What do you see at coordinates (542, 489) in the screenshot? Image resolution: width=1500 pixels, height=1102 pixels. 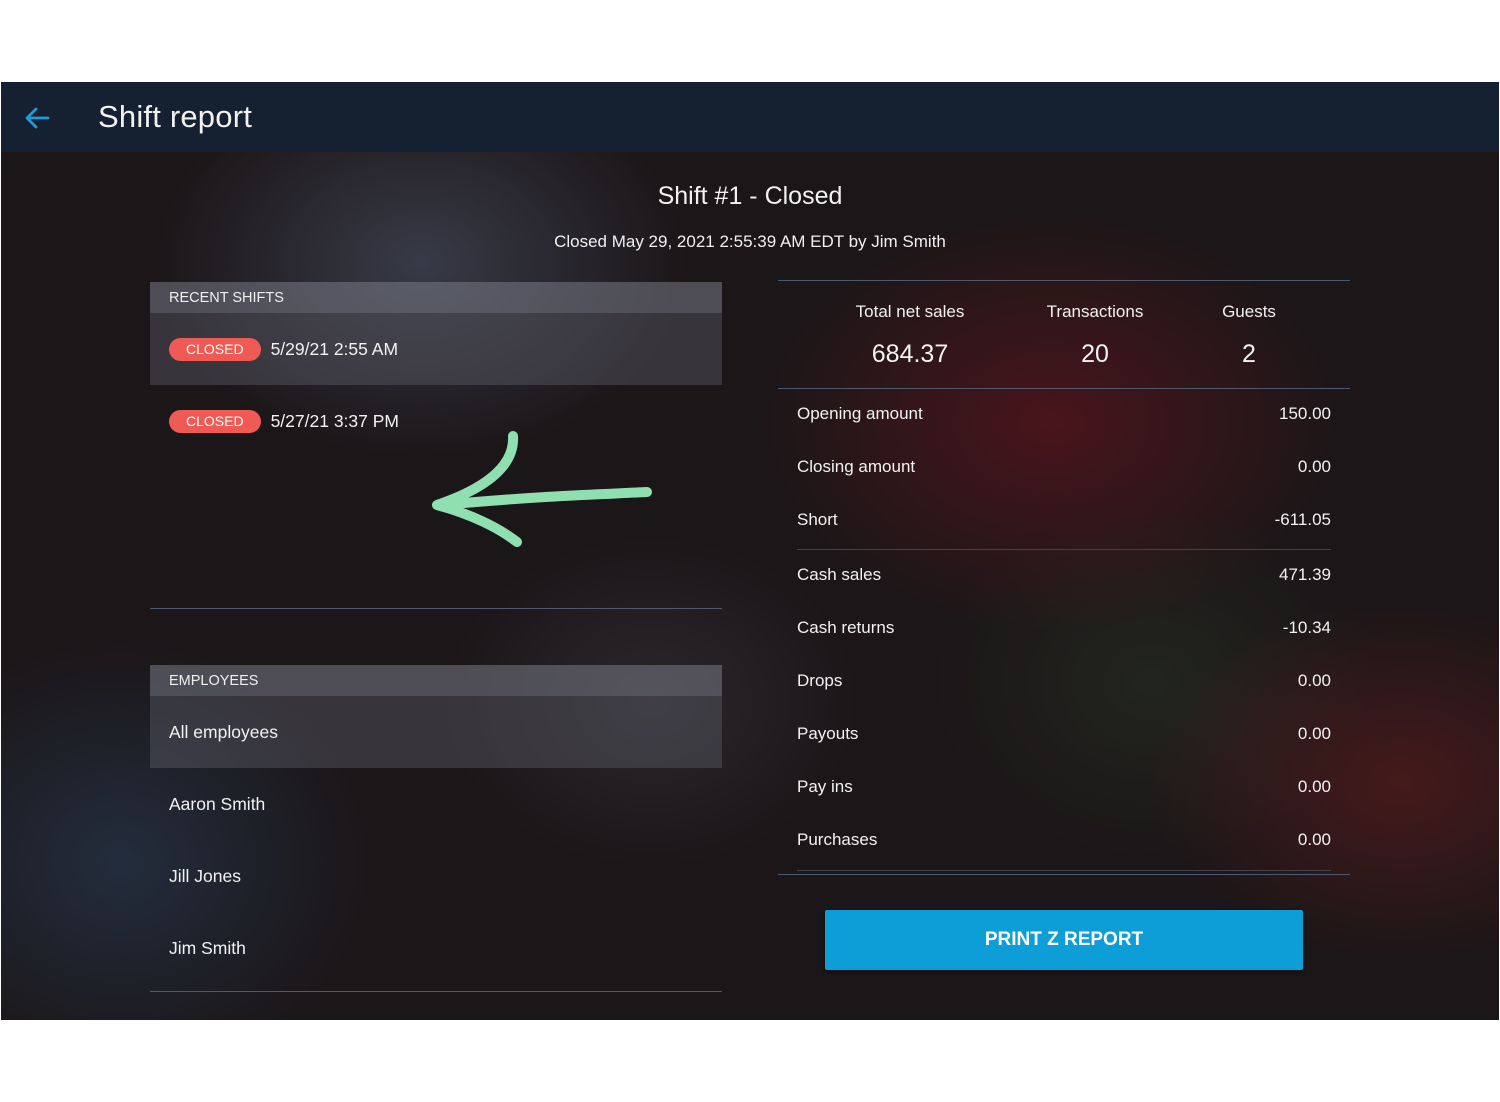 I see `hand-drawn-arrow-icon` at bounding box center [542, 489].